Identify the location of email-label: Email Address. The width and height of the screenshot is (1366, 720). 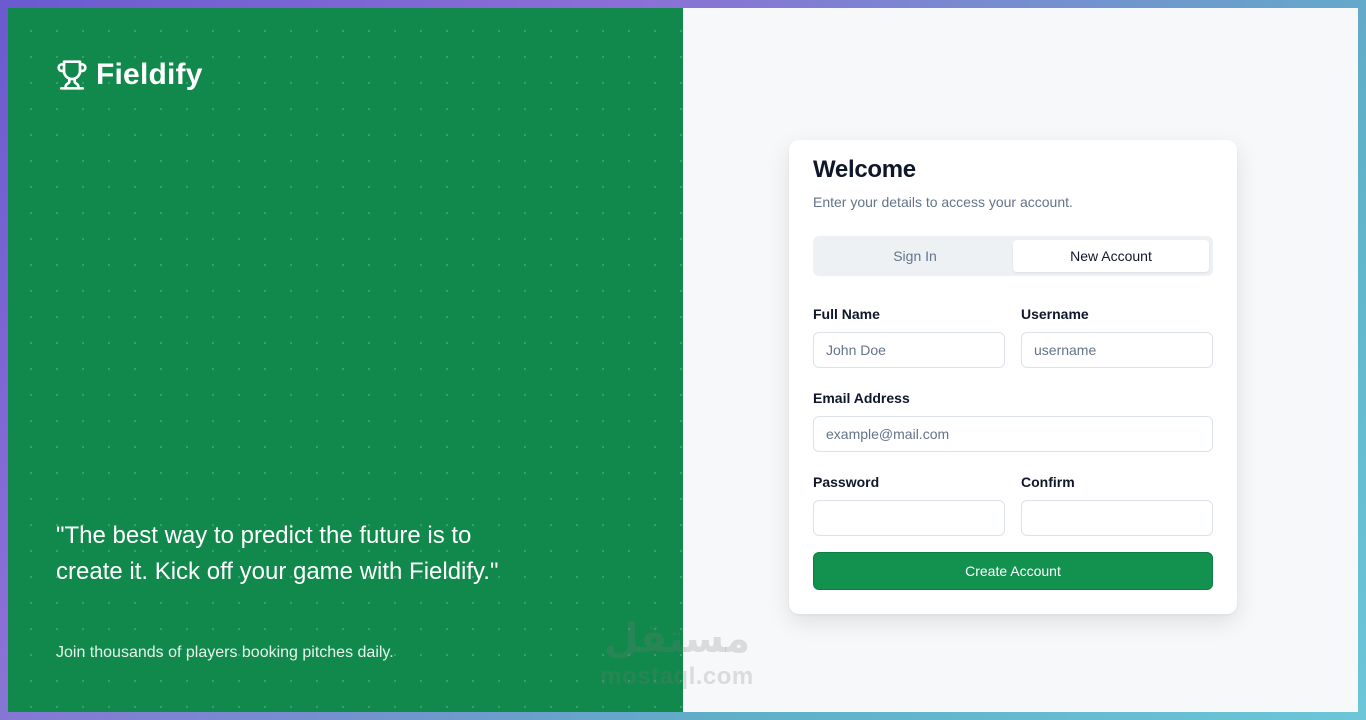
(861, 398).